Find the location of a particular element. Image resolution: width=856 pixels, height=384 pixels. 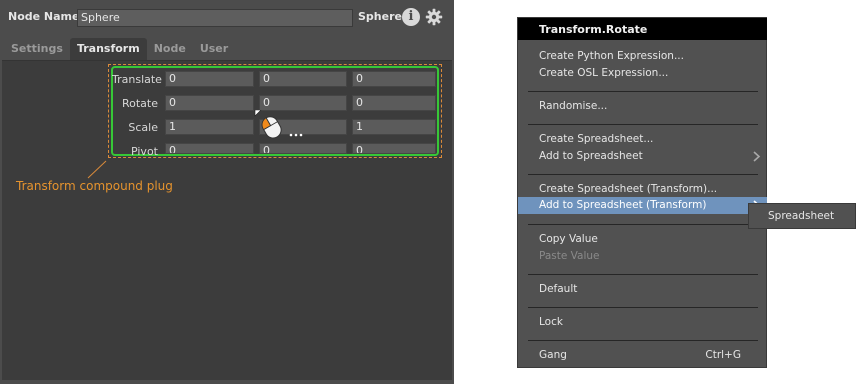

spreadsheet-submenu: Spreadsheet is located at coordinates (802, 216).